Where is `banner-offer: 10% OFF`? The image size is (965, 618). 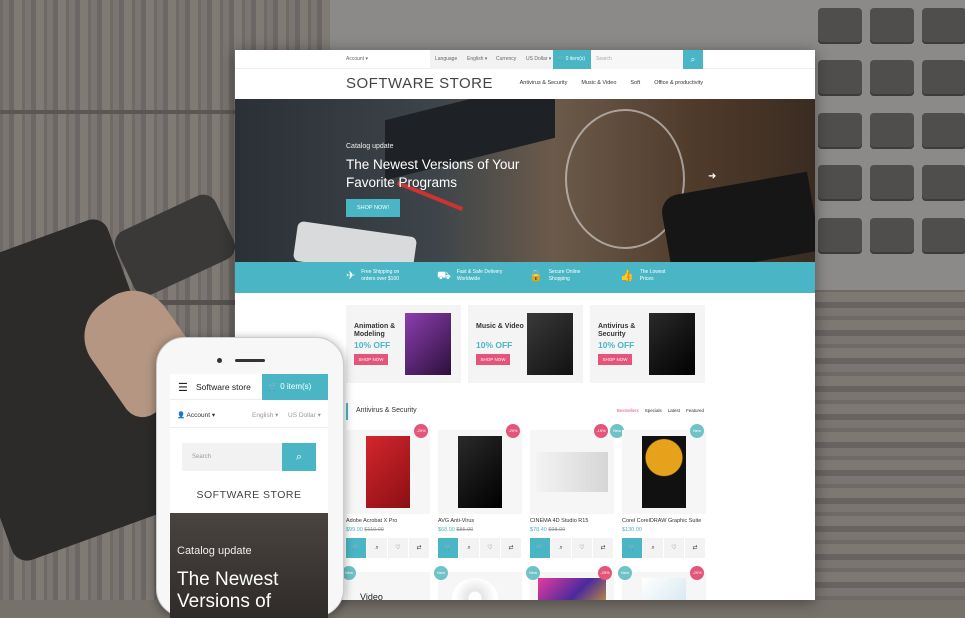
banner-offer: 10% OFF is located at coordinates (372, 345).